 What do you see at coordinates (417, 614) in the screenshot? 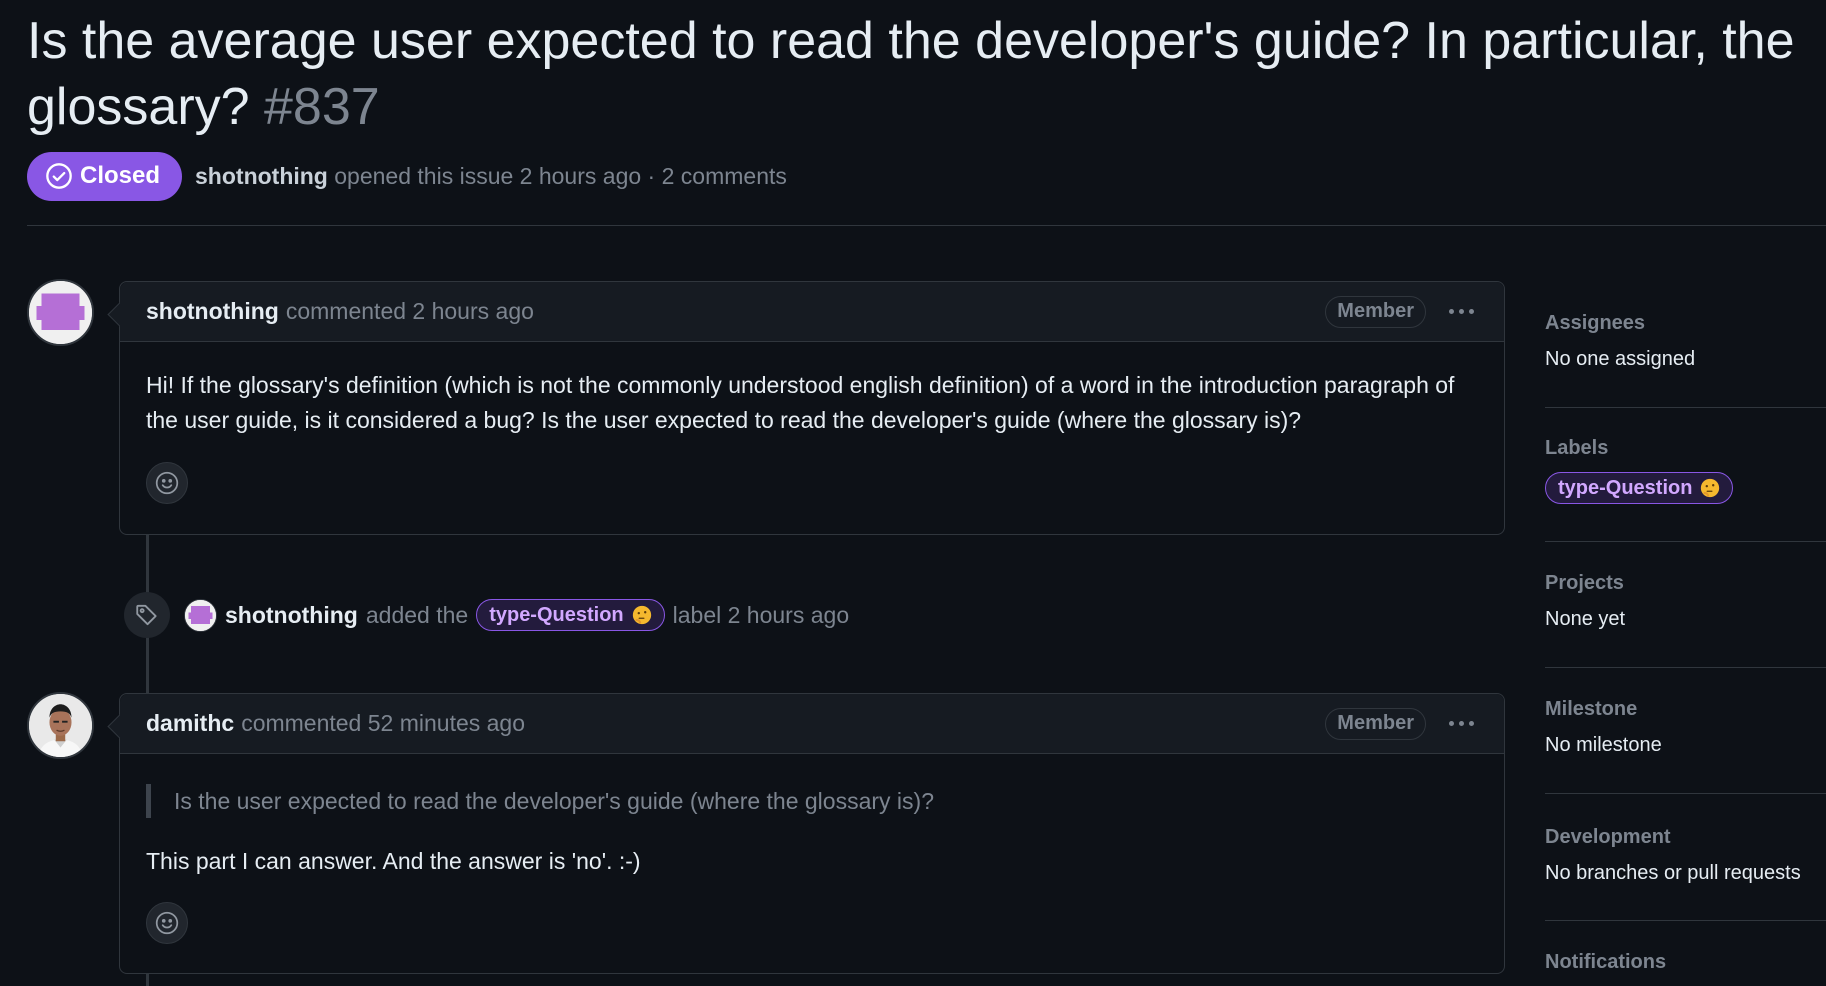
I see `event-pre-text: added the` at bounding box center [417, 614].